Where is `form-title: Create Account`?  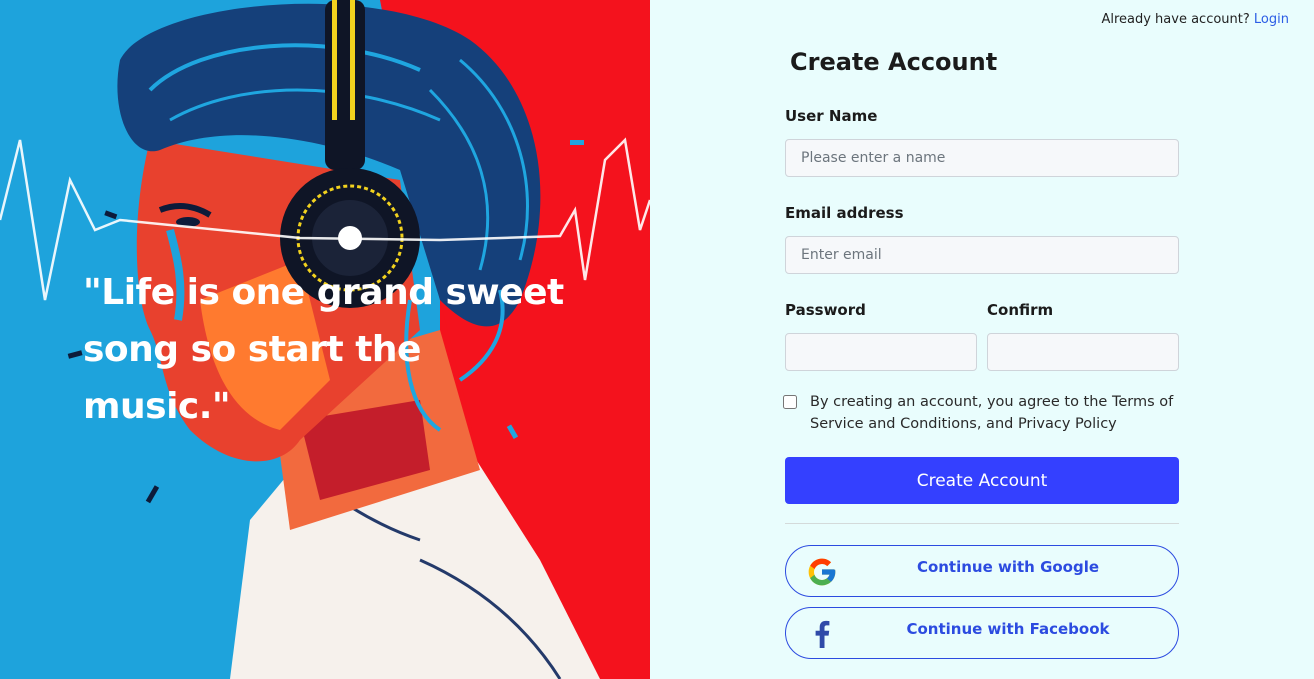 form-title: Create Account is located at coordinates (894, 62).